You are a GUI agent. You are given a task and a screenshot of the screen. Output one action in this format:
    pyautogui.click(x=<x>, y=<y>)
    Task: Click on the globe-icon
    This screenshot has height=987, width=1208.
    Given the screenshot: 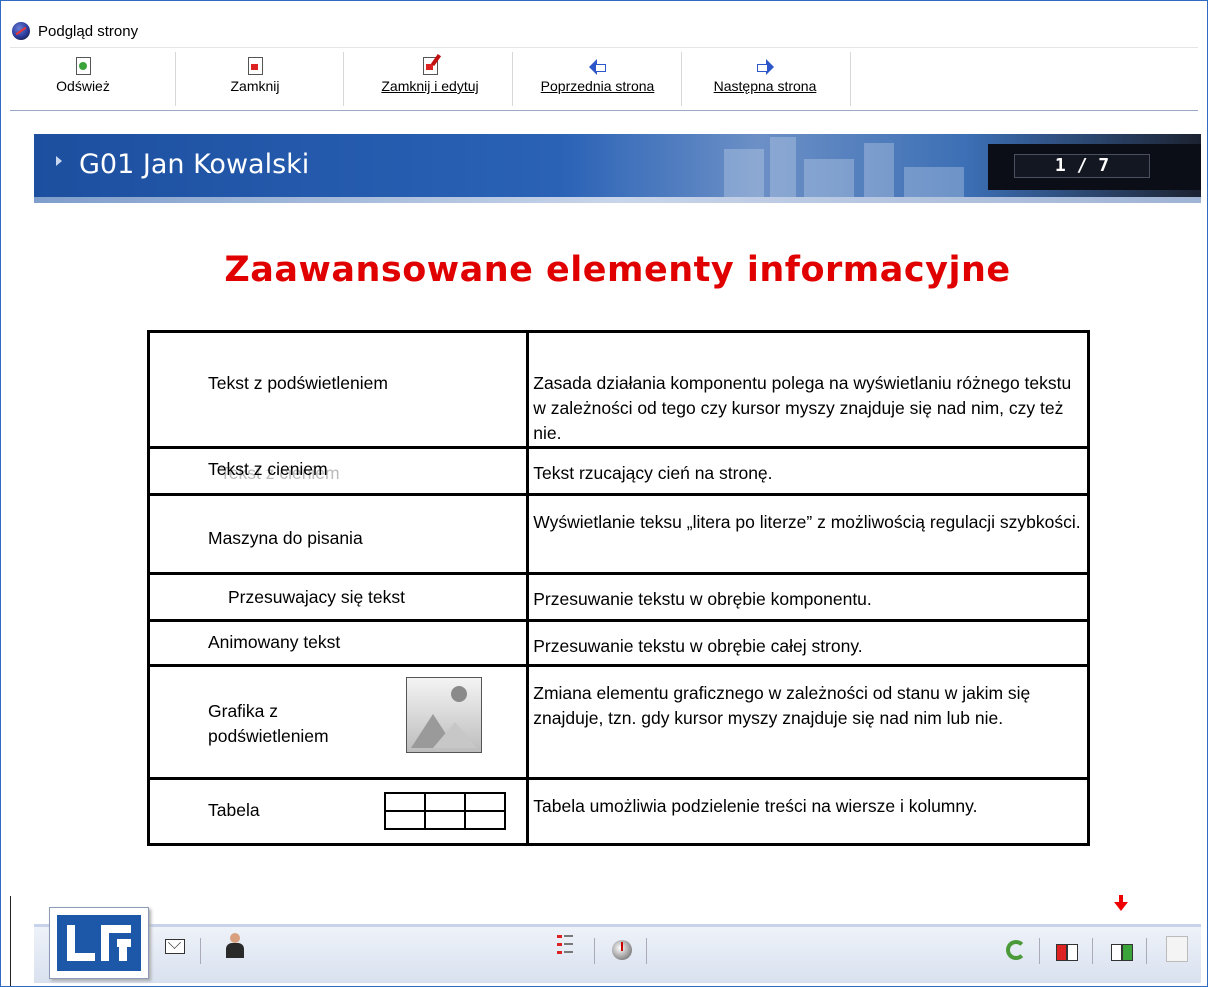 What is the action you would take?
    pyautogui.click(x=622, y=950)
    